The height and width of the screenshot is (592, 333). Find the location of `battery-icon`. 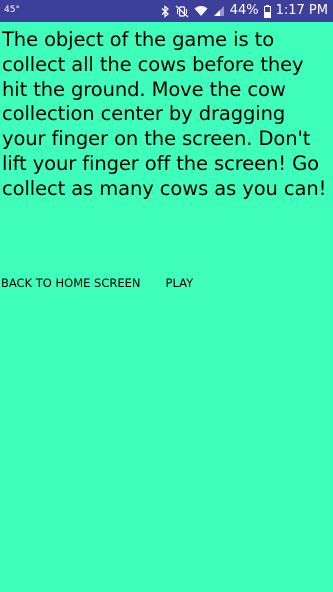

battery-icon is located at coordinates (267, 11).